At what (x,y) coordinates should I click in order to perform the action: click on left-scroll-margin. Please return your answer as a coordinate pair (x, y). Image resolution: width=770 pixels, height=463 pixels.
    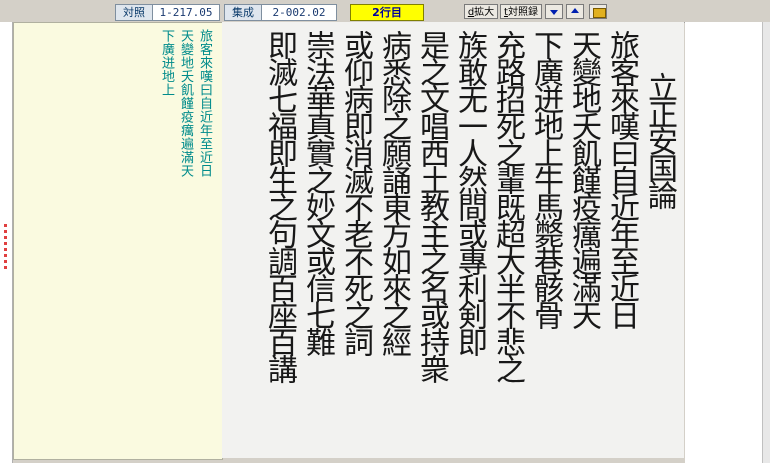
    Looking at the image, I should click on (6, 242).